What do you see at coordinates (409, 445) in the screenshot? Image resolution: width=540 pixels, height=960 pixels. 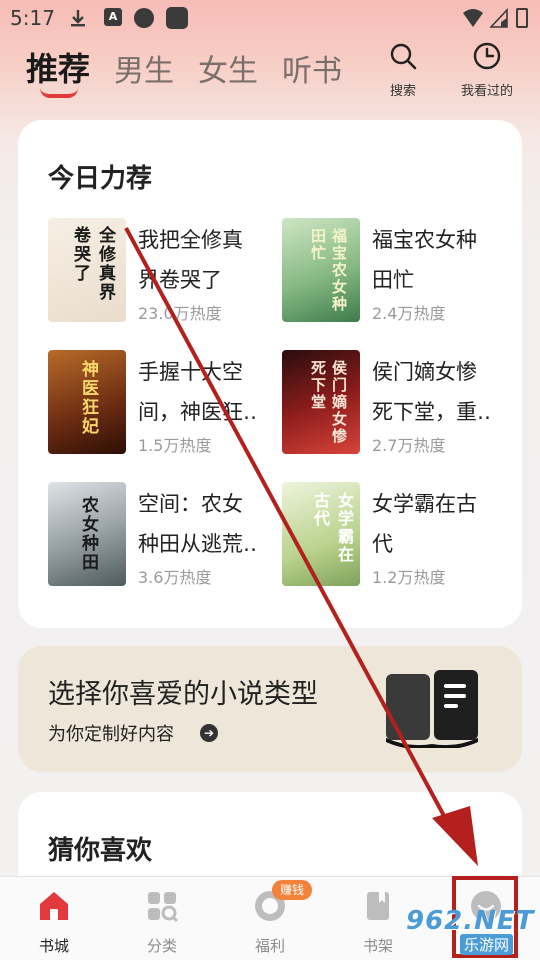 I see `book-heat: 2.7万热度` at bounding box center [409, 445].